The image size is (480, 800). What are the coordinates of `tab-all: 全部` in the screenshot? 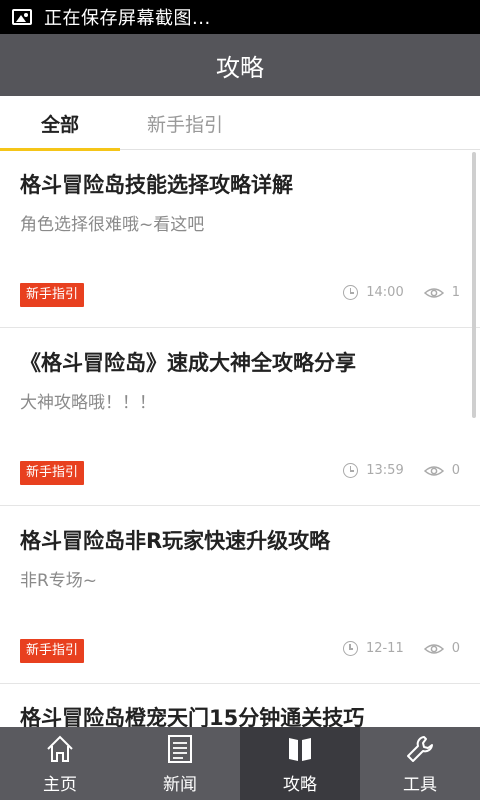 It's located at (60, 123).